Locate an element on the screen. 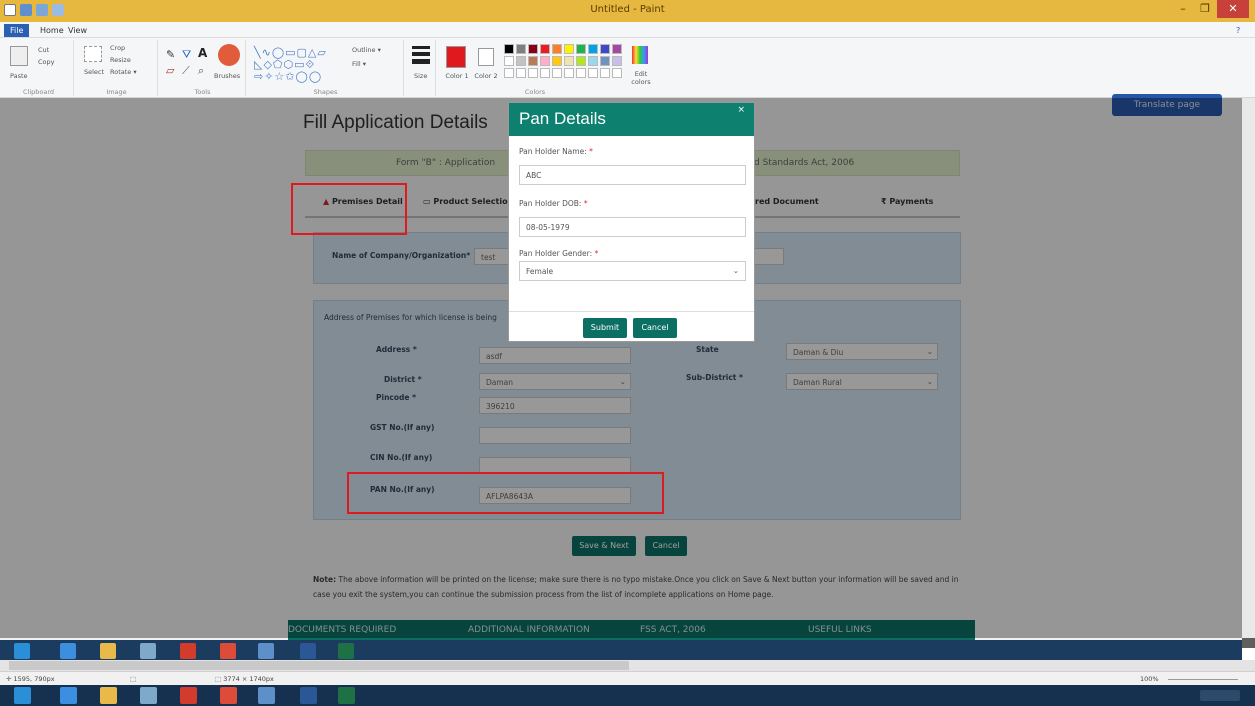 The width and height of the screenshot is (1255, 706). help-icon: ? is located at coordinates (1238, 30).